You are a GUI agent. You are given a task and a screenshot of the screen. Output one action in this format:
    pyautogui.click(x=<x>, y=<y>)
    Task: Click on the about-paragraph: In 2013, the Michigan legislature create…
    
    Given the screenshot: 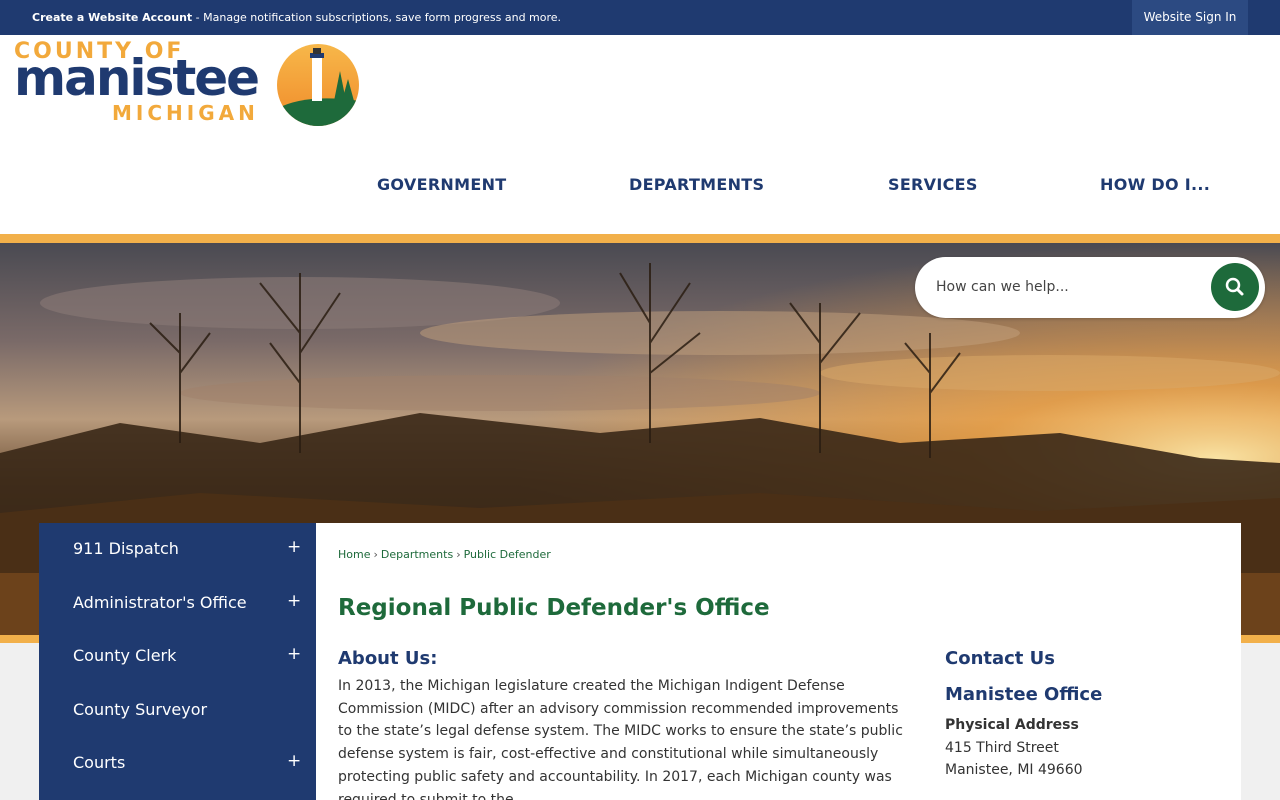 What is the action you would take?
    pyautogui.click(x=620, y=739)
    